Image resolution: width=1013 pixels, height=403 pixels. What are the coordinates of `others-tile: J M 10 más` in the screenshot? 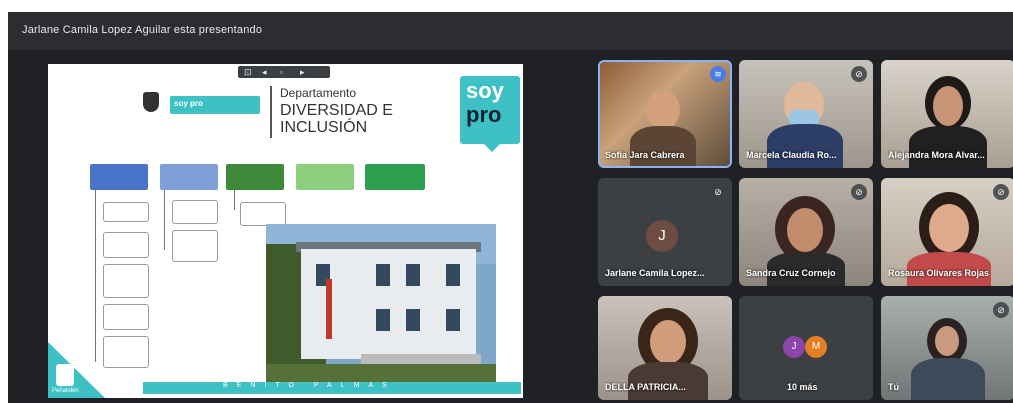 It's located at (806, 348).